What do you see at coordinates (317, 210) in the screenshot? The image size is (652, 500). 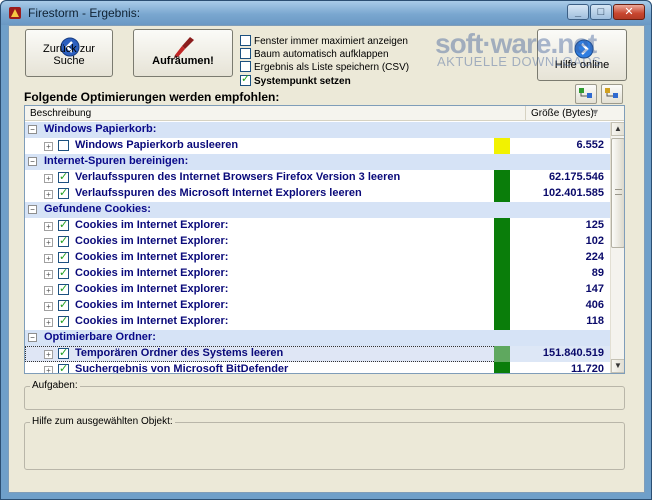 I see `category-row: − Gefundene Cookies:` at bounding box center [317, 210].